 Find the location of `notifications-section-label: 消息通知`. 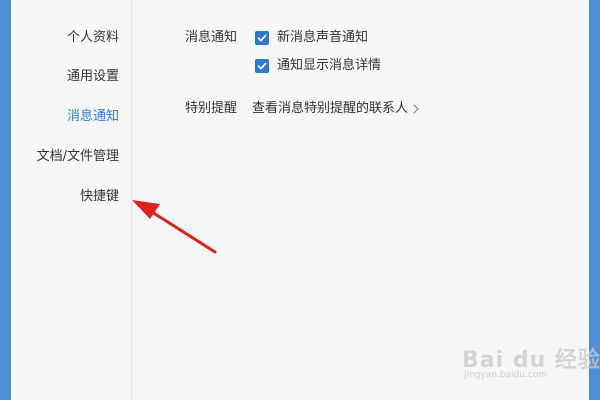

notifications-section-label: 消息通知 is located at coordinates (211, 37).